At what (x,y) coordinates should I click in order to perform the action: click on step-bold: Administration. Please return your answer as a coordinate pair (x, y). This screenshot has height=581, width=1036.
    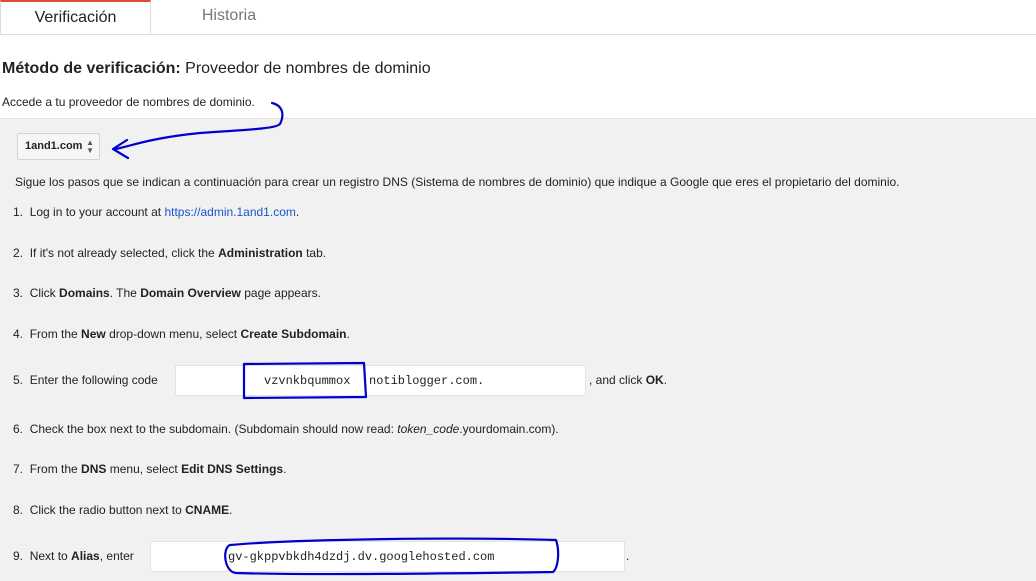
    Looking at the image, I should click on (260, 253).